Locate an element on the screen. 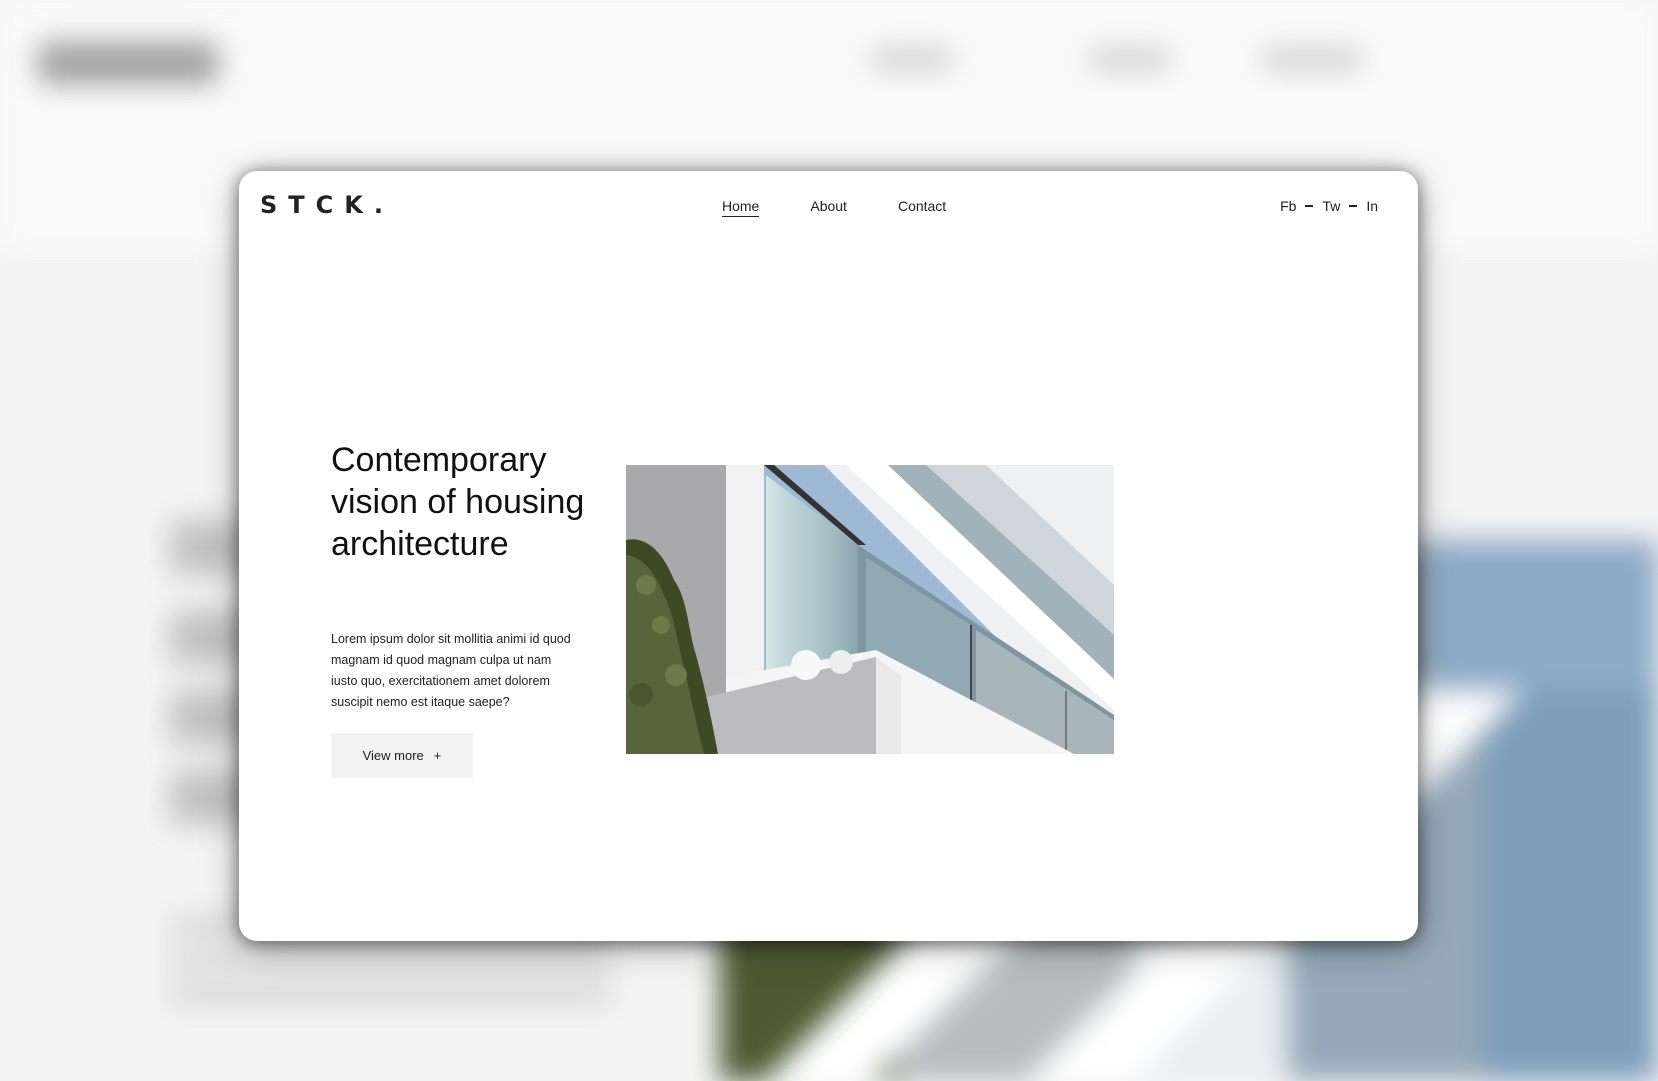  social-linkedin-link: In is located at coordinates (1372, 206).